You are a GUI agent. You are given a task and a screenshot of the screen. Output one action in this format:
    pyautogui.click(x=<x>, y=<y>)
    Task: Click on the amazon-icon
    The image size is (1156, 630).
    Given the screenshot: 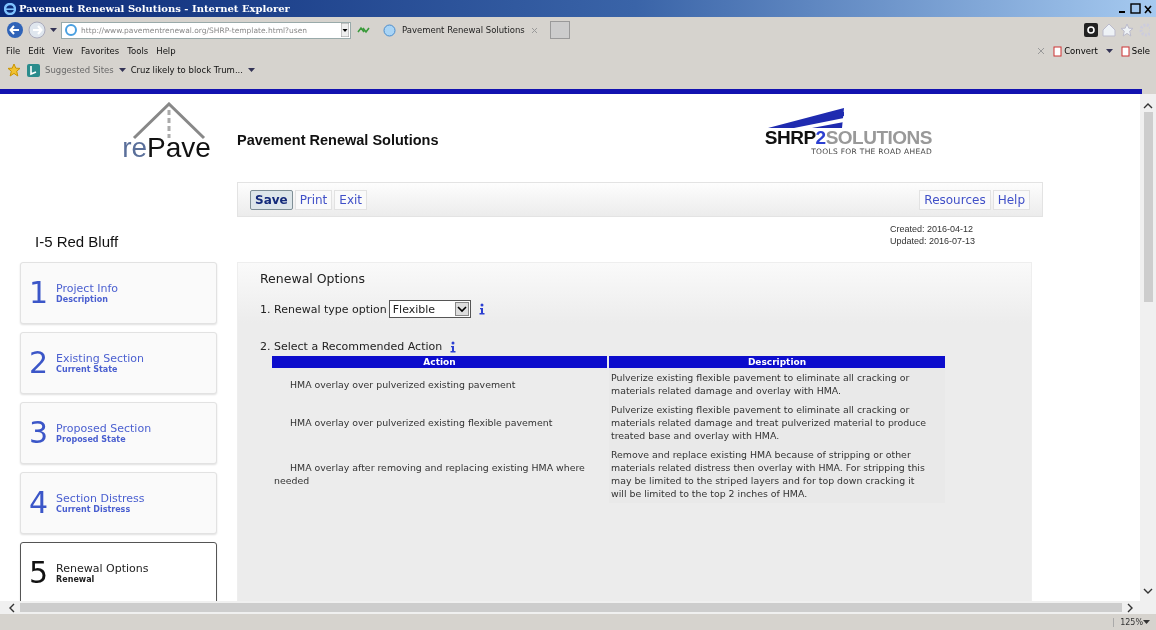 What is the action you would take?
    pyautogui.click(x=1091, y=30)
    